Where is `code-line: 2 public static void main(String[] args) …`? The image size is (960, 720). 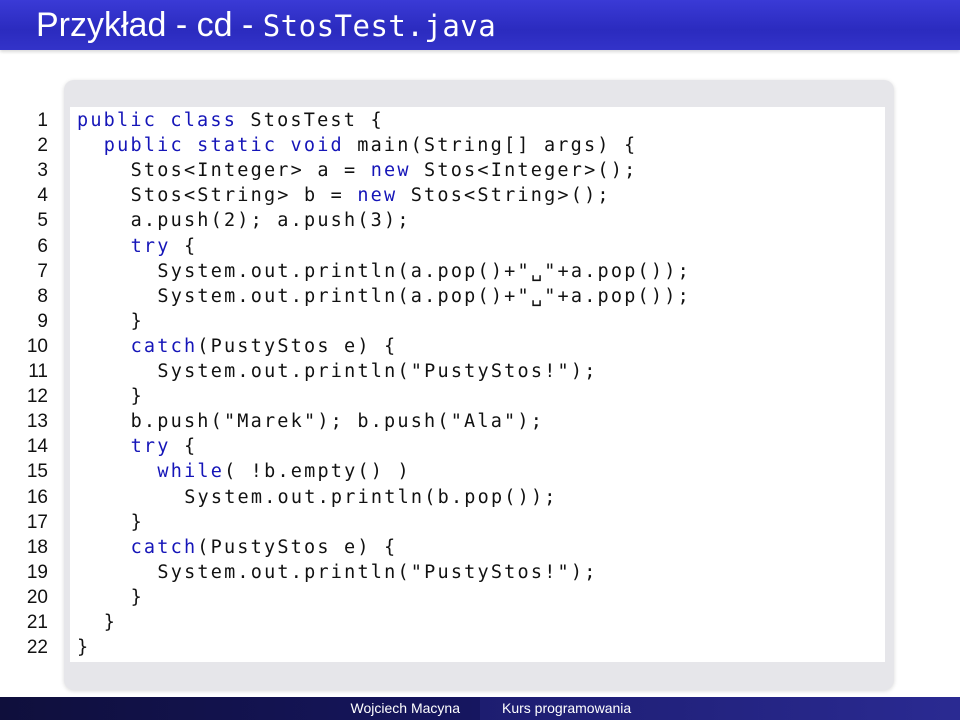
code-line: 2 public static void main(String[] args) … is located at coordinates (480, 145).